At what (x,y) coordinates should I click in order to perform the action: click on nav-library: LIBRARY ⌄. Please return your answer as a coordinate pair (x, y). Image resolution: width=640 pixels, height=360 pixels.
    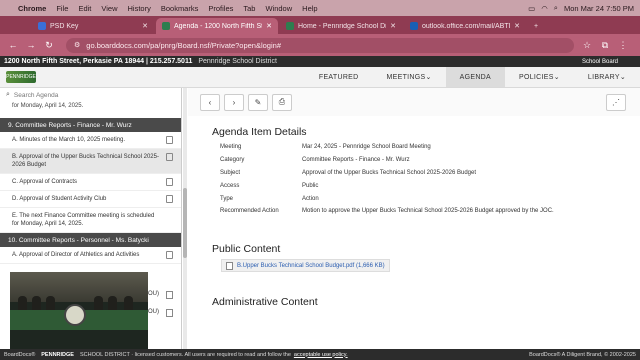
    Looking at the image, I should click on (607, 77).